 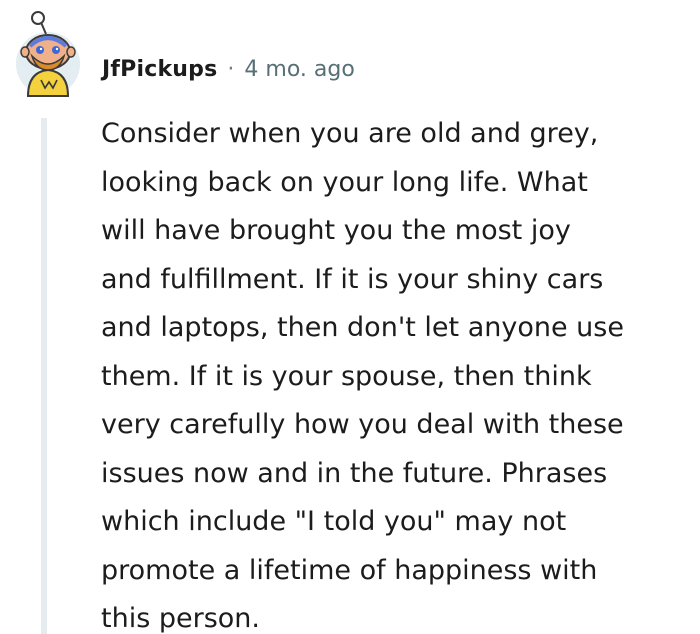 I want to click on avatar, so click(x=49, y=53).